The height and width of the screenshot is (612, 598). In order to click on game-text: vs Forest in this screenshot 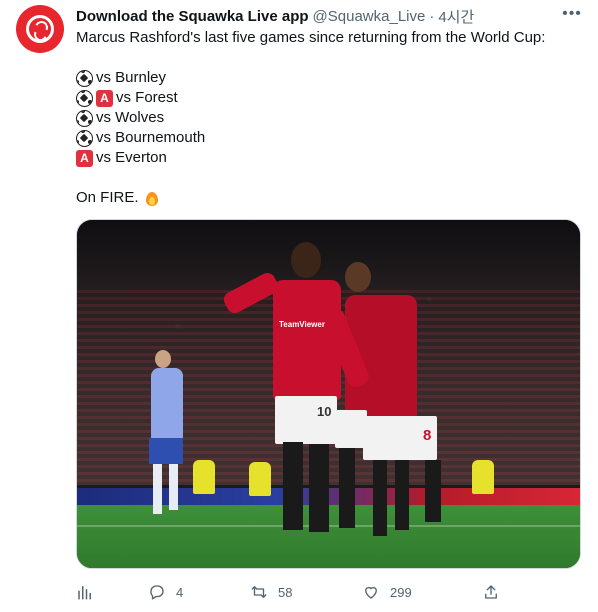, I will do `click(147, 97)`.